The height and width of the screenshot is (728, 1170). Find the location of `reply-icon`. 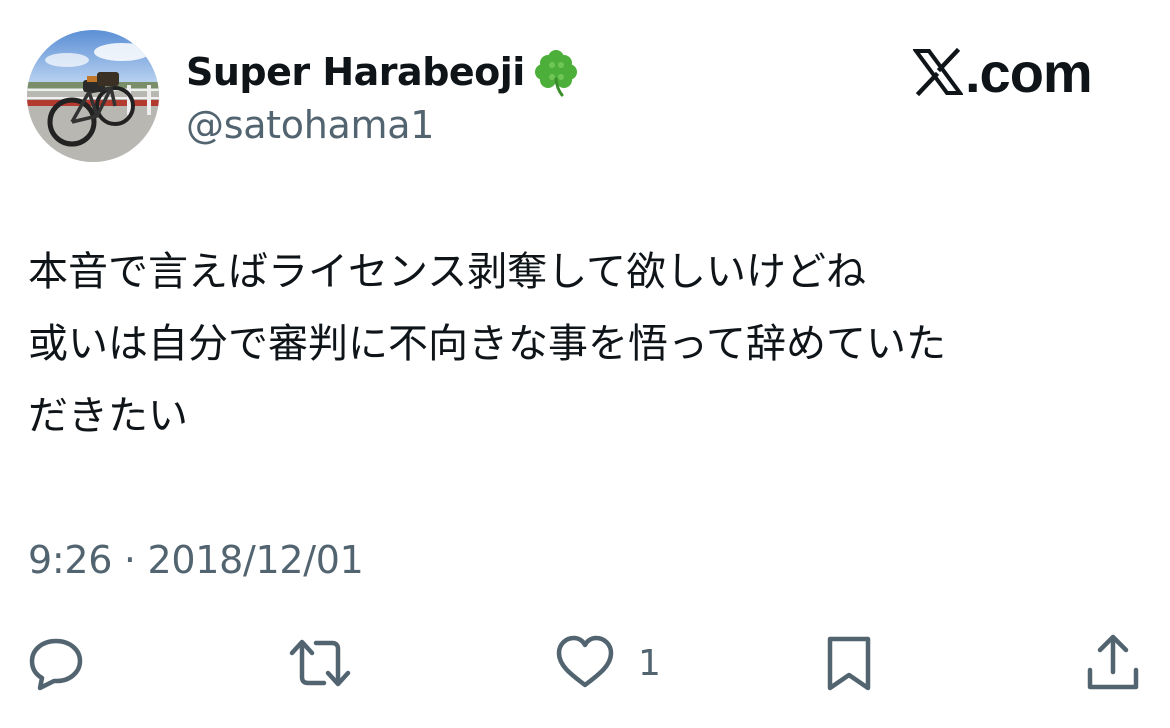

reply-icon is located at coordinates (56, 664).